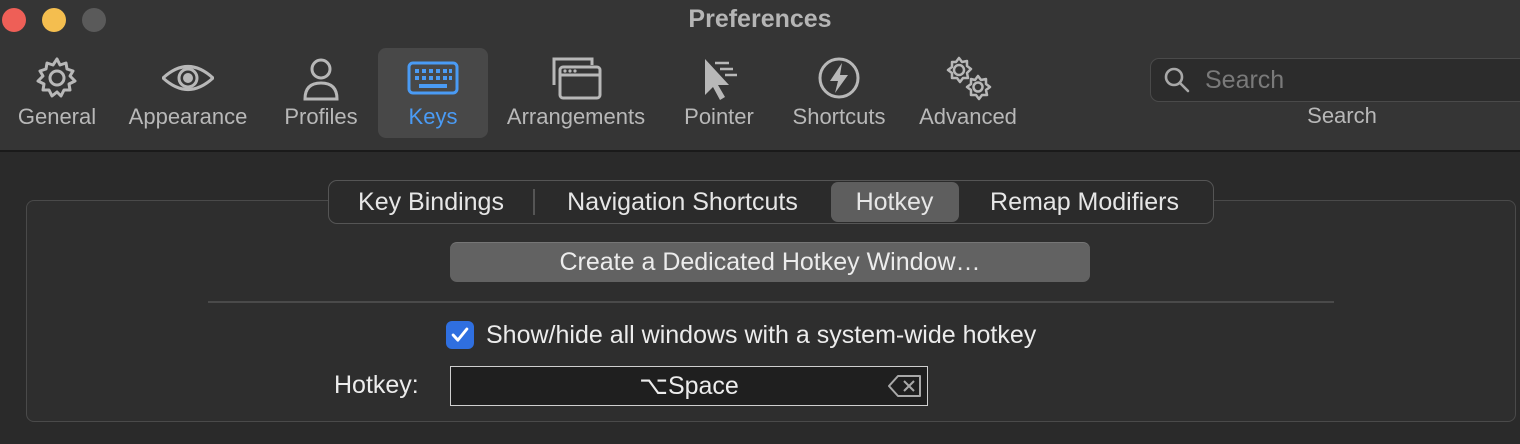 This screenshot has width=1520, height=444. I want to click on search-icon, so click(1177, 80).